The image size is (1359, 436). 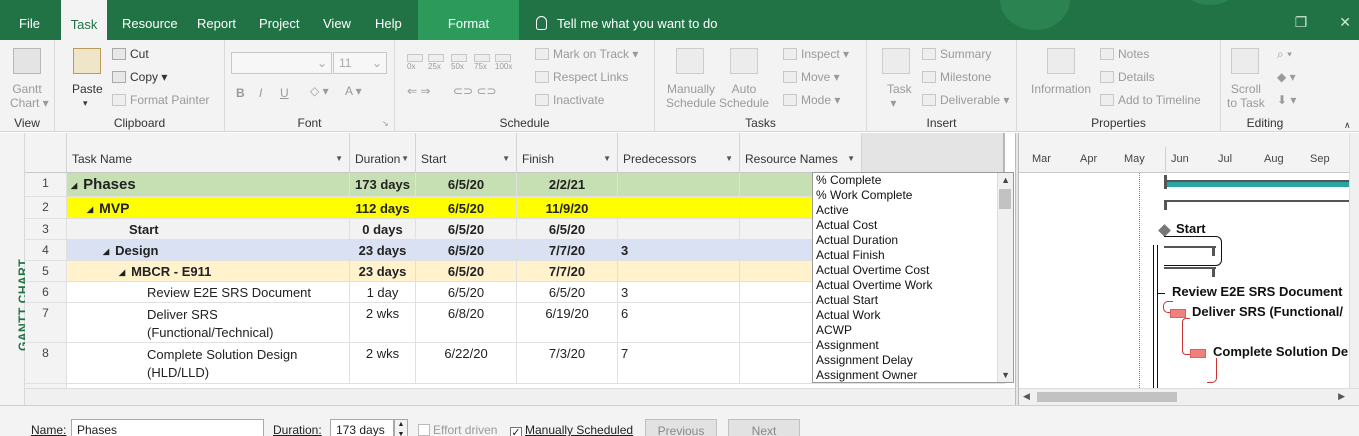 I want to click on select-all-corner, so click(x=46, y=153).